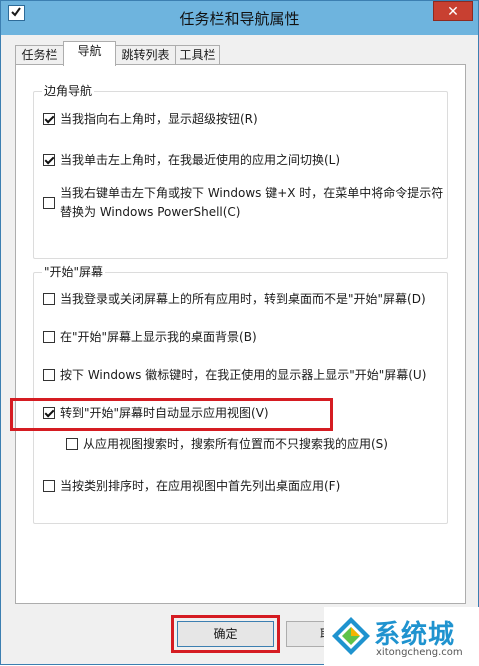 Image resolution: width=479 pixels, height=666 pixels. Describe the element at coordinates (197, 55) in the screenshot. I see `tab-toolbars: 工具栏` at that location.